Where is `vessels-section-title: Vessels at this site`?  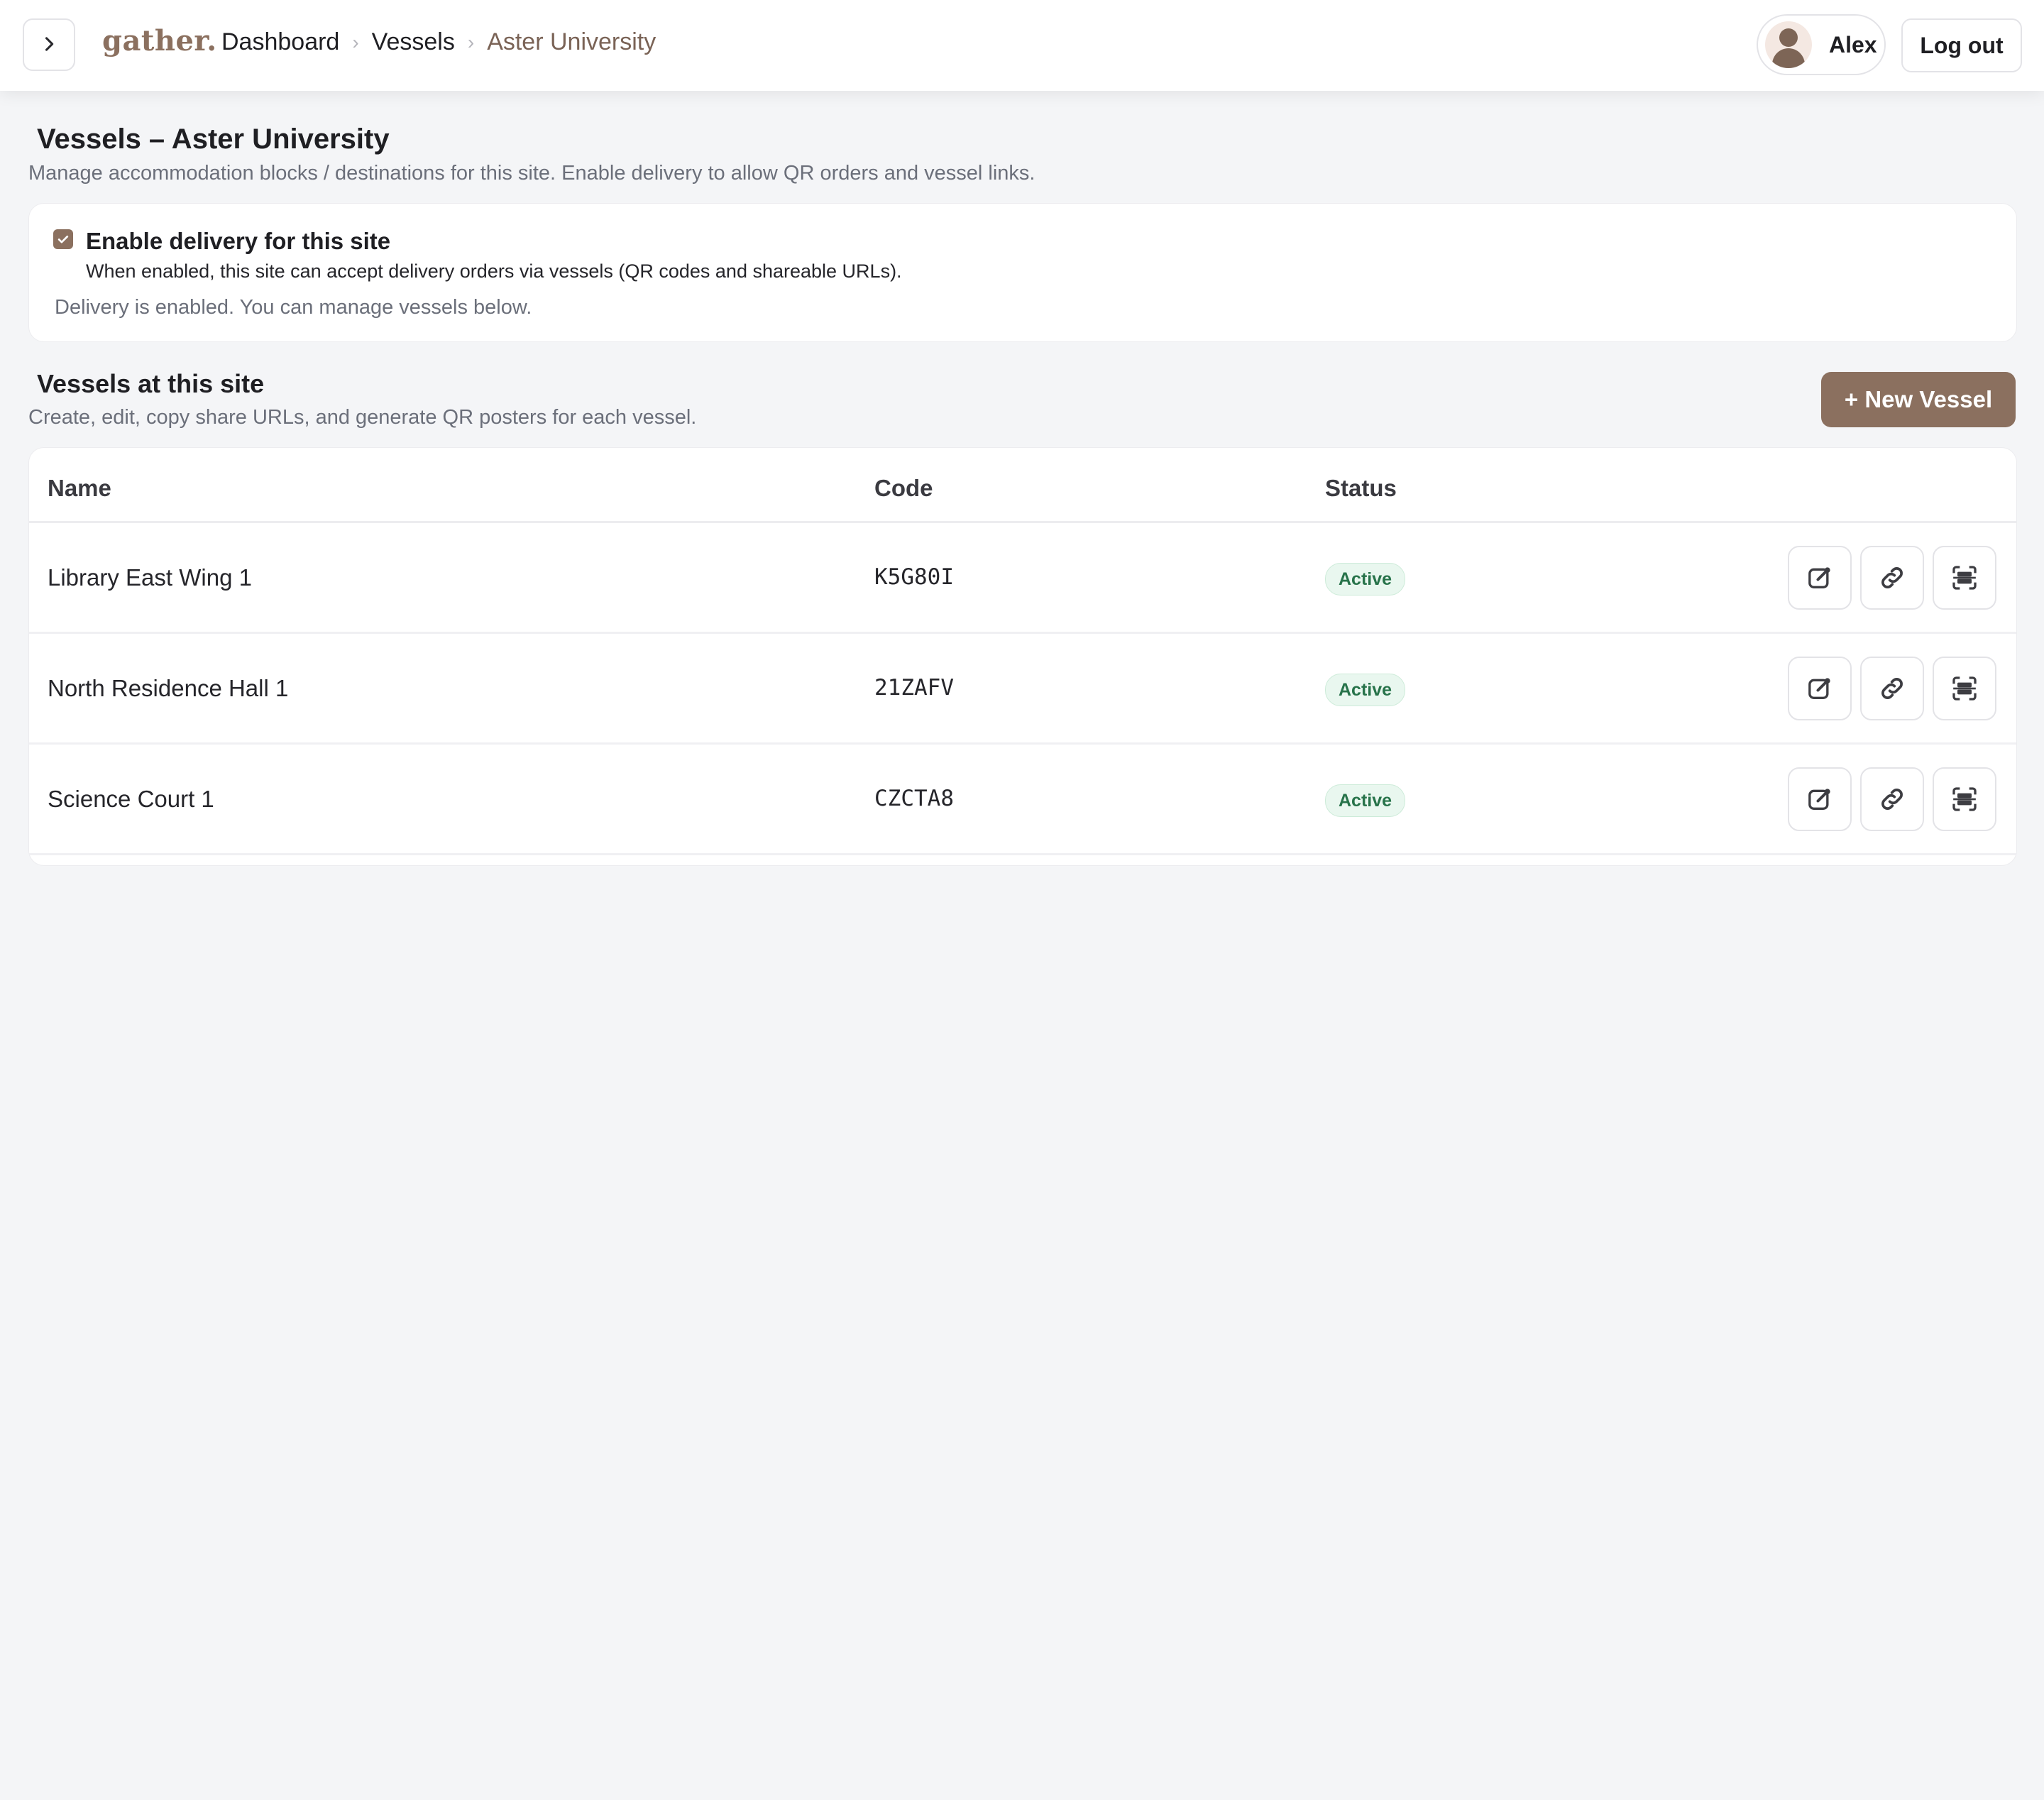 vessels-section-title: Vessels at this site is located at coordinates (151, 383).